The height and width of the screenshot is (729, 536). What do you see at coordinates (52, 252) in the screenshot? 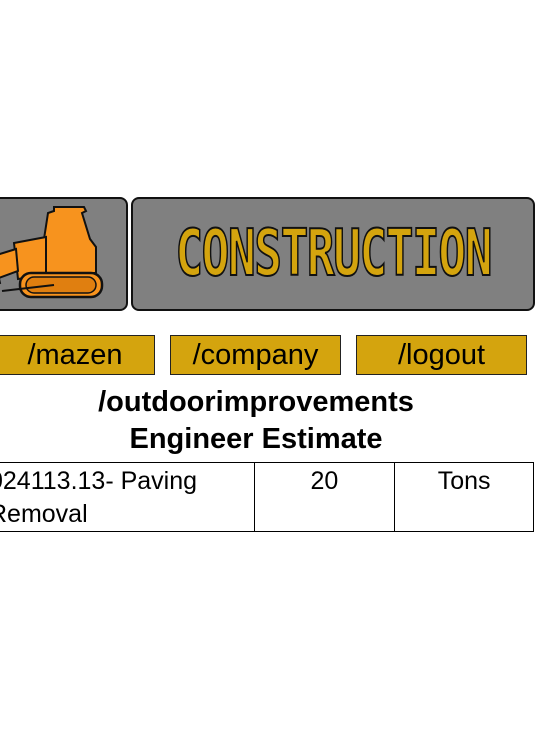
I see `bulldozer-icon` at bounding box center [52, 252].